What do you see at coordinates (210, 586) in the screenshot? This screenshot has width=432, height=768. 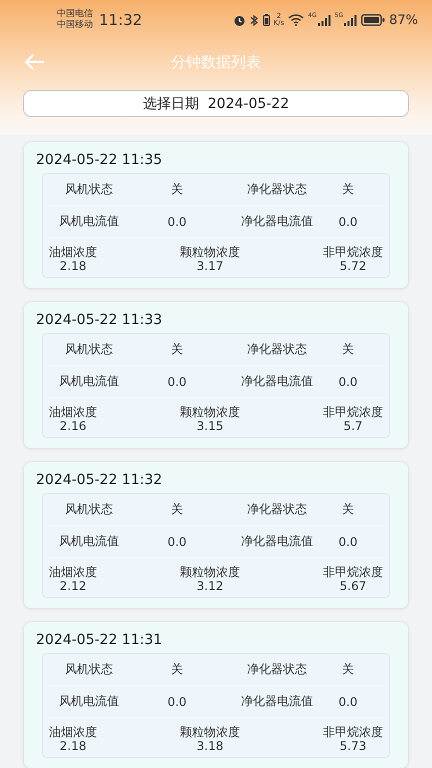 I see `reading-value: 3.12` at bounding box center [210, 586].